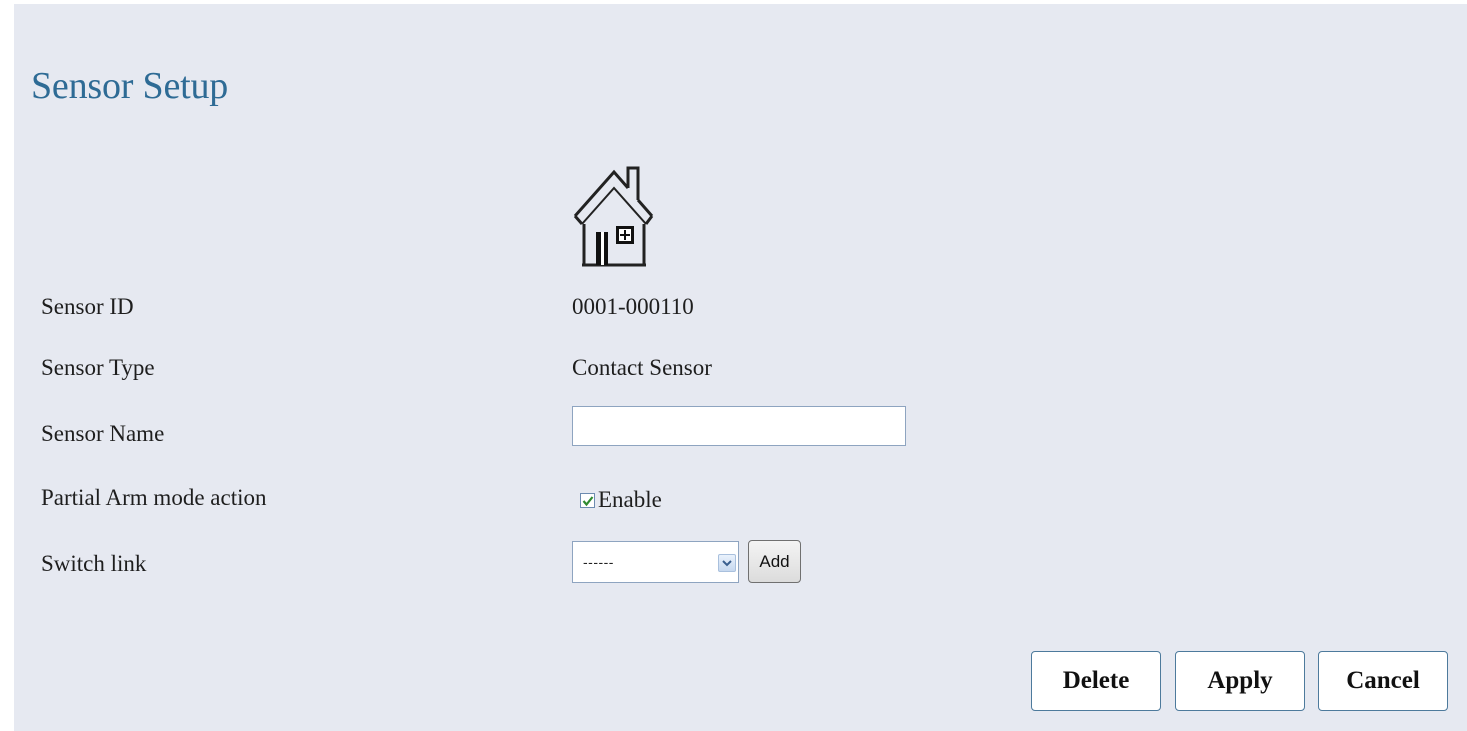 This screenshot has height=731, width=1467. I want to click on sensor-id-label: Sensor ID, so click(87, 306).